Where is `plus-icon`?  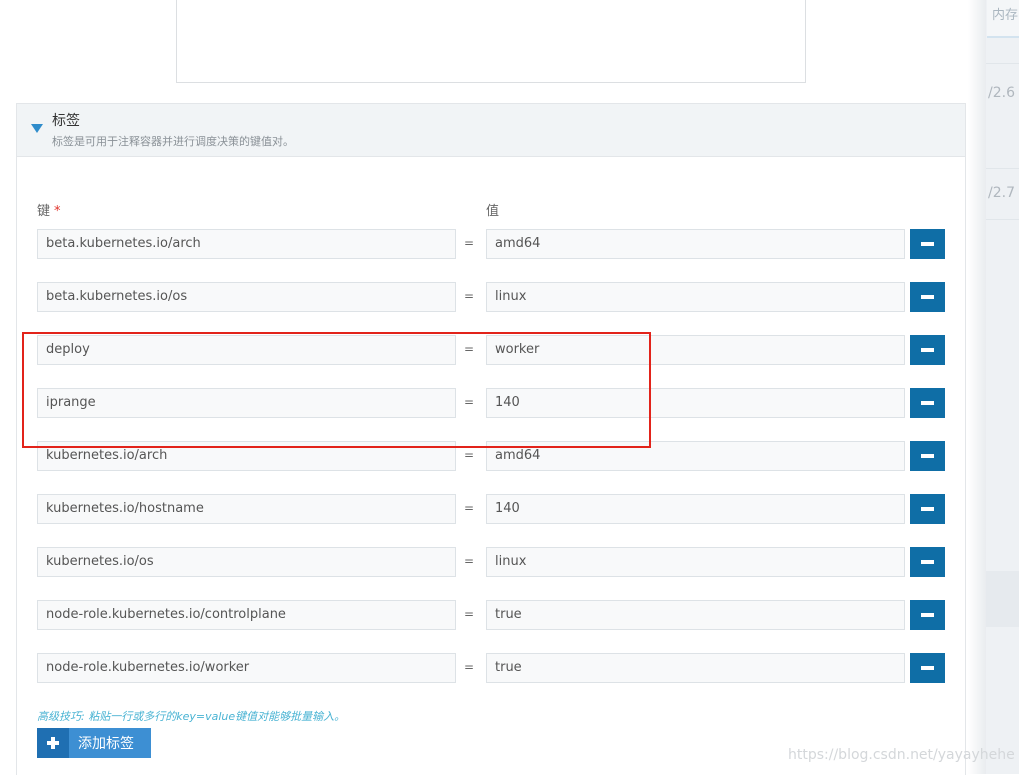
plus-icon is located at coordinates (53, 743).